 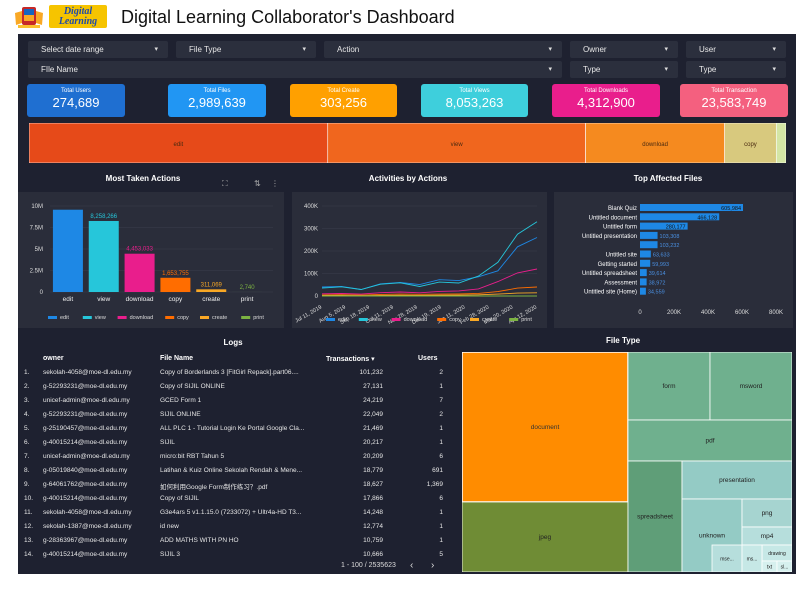 What do you see at coordinates (368, 565) in the screenshot?
I see `pagination-label: 1 - 100 / 2535623` at bounding box center [368, 565].